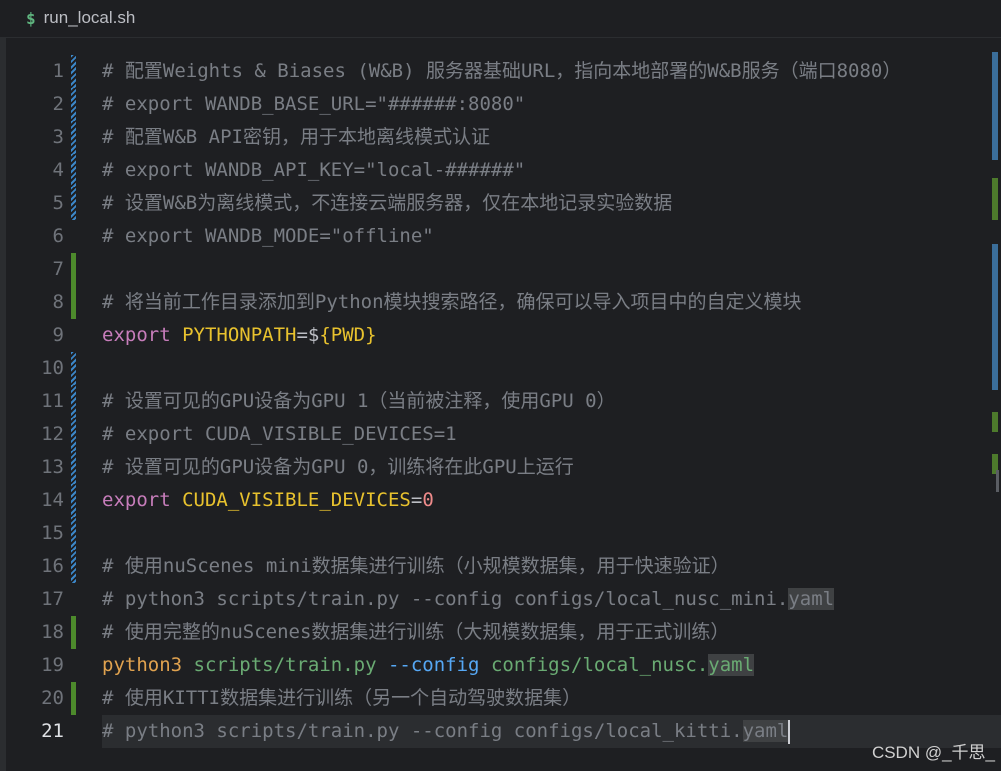  I want to click on code-token: # export WANDB_API_KEY="local-######", so click(314, 170).